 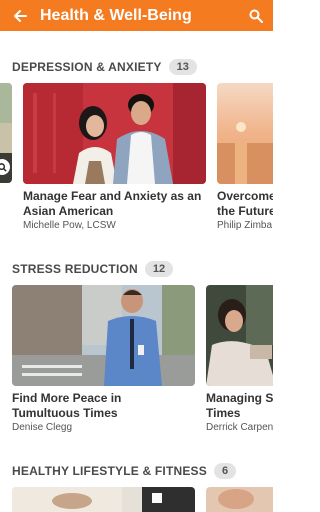 I want to click on section-header: HEALTHY LIFESTYLE & FITNESS 6, so click(x=124, y=471).